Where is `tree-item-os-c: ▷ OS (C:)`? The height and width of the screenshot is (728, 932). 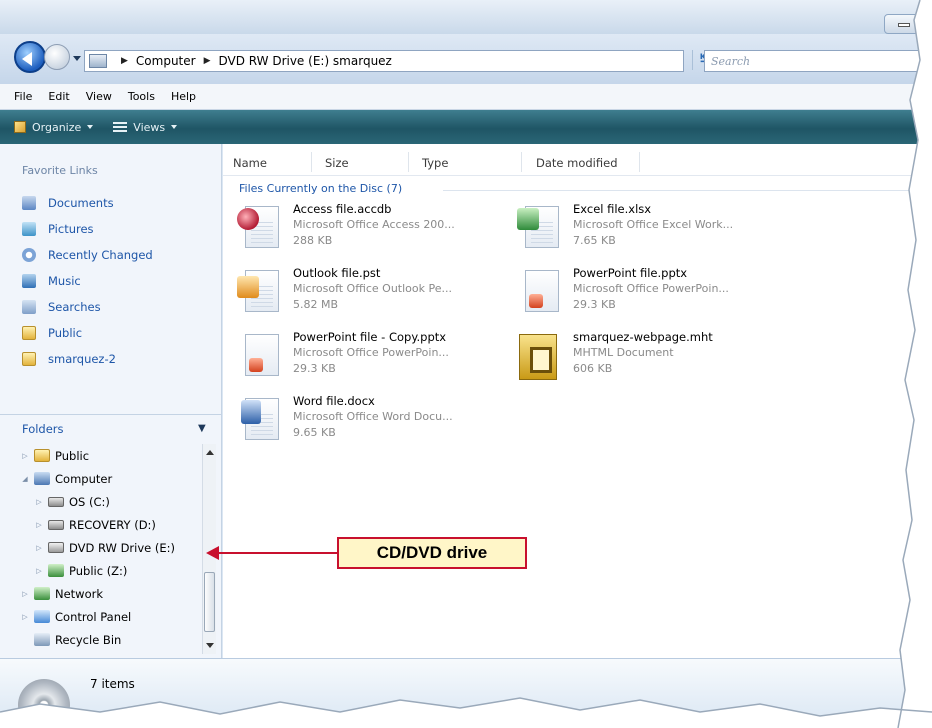 tree-item-os-c: ▷ OS (C:) is located at coordinates (100, 501).